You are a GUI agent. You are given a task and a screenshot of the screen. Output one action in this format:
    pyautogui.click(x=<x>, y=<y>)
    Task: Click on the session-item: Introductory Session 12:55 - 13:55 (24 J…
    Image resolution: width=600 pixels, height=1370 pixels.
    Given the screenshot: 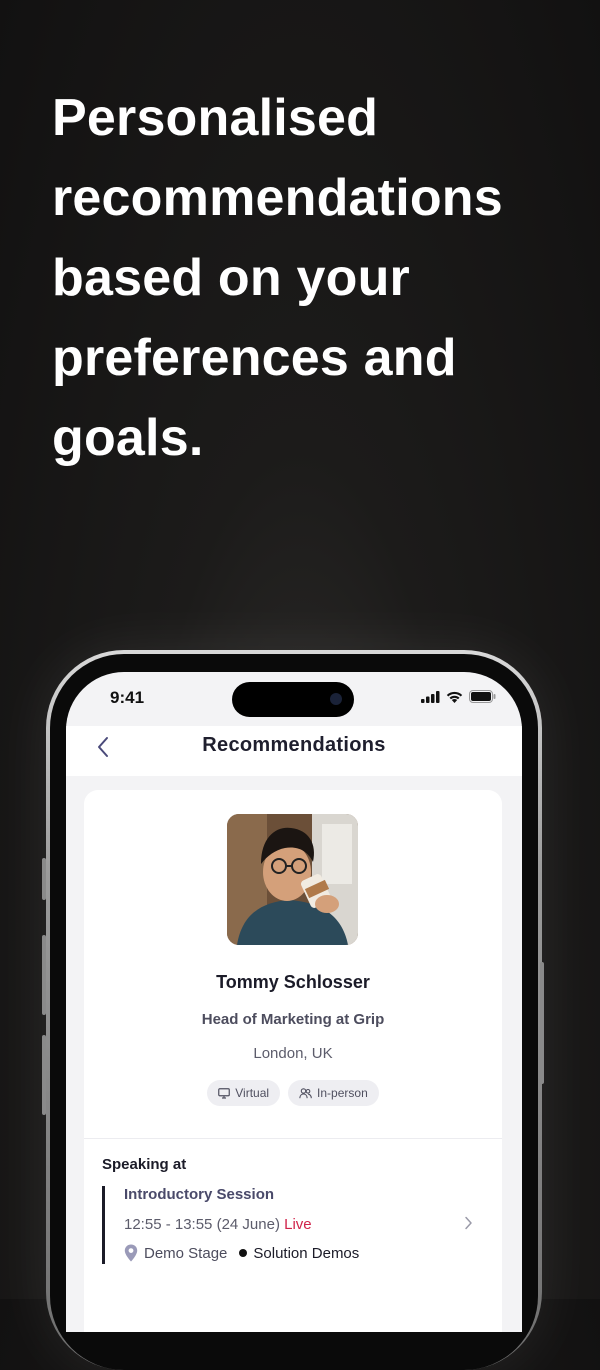 What is the action you would take?
    pyautogui.click(x=293, y=1225)
    